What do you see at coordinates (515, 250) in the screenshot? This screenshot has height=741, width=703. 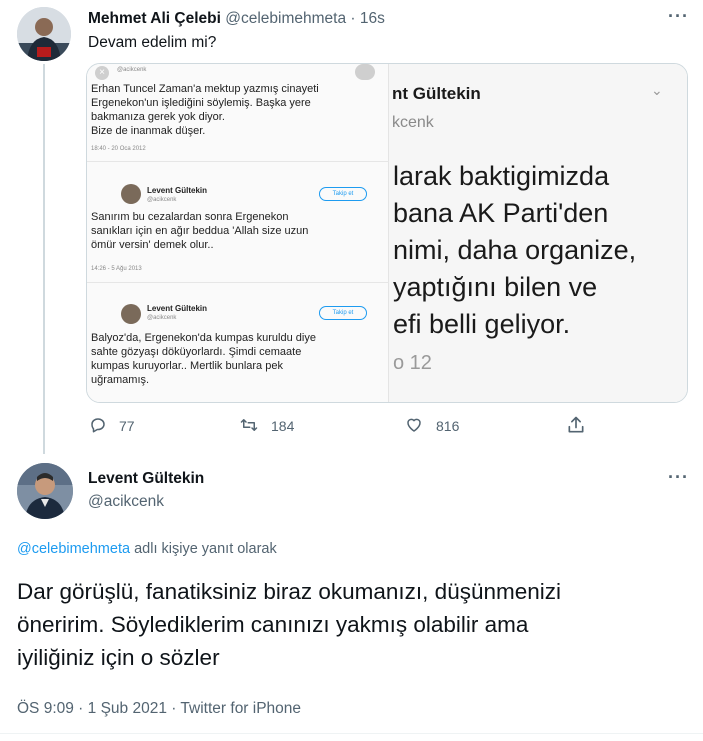 I see `embedded-line: nimi, daha organize,` at bounding box center [515, 250].